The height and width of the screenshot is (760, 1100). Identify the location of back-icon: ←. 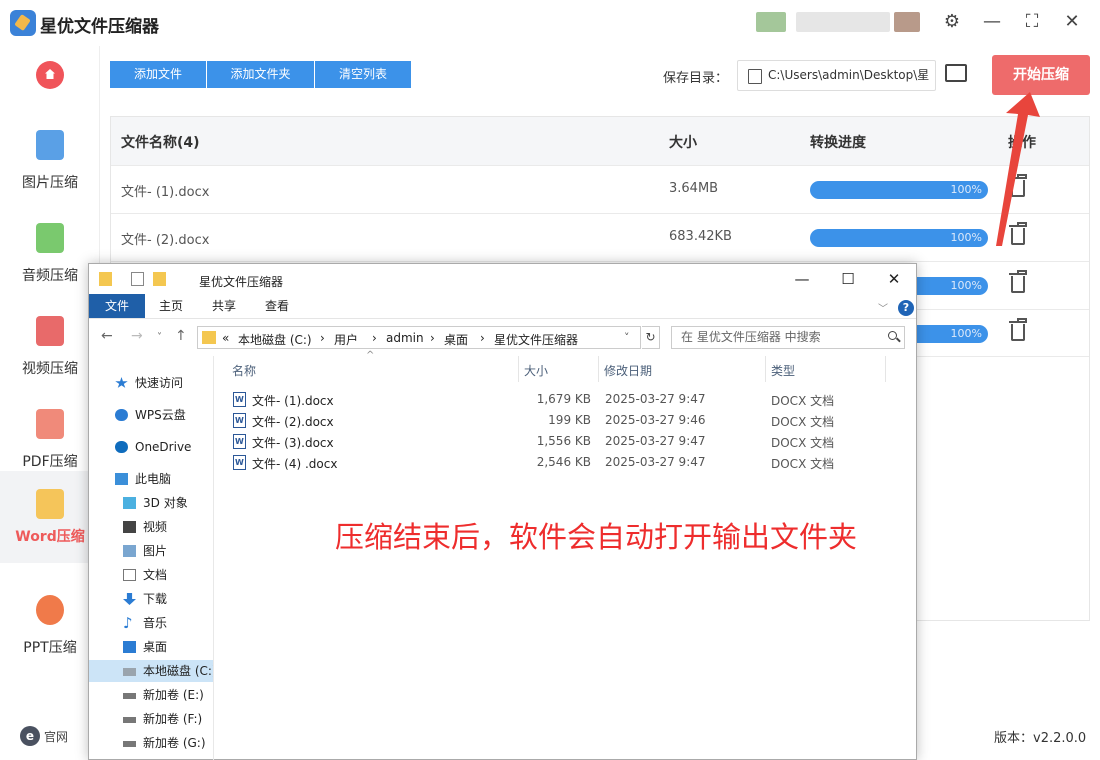
(107, 336).